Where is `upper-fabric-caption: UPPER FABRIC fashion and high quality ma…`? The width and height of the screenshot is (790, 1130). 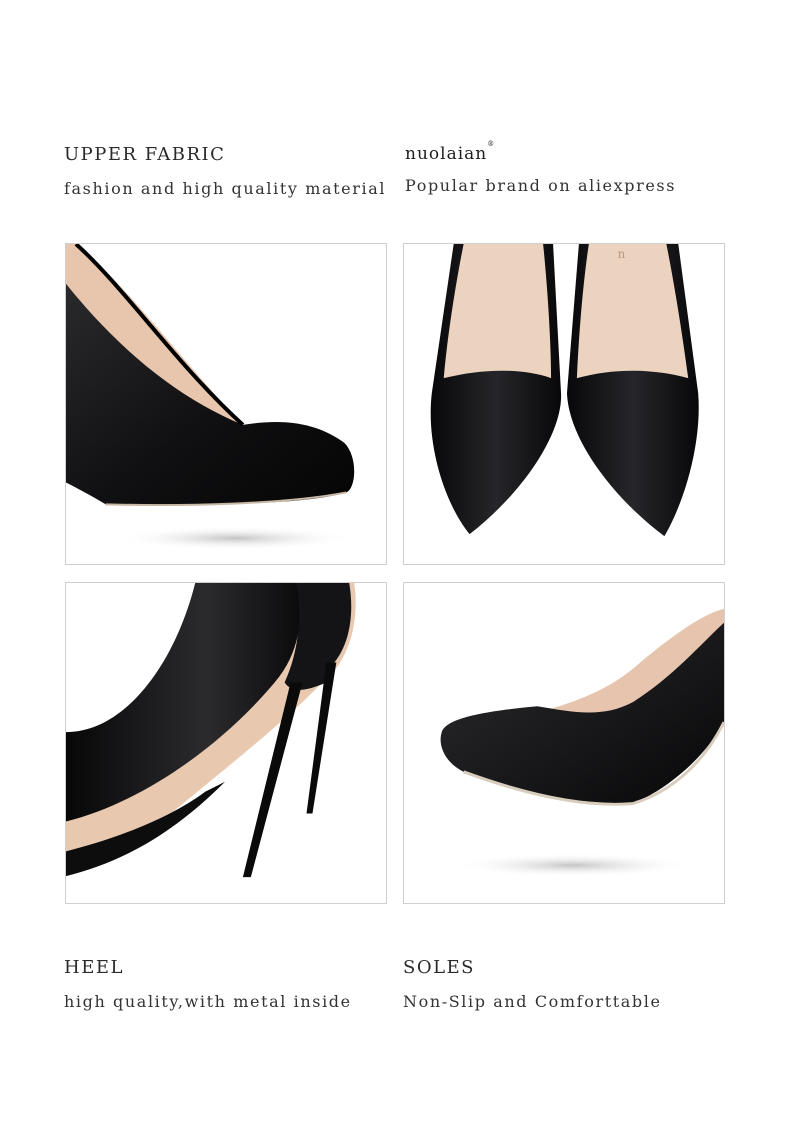
upper-fabric-caption: UPPER FABRIC fashion and high quality ma… is located at coordinates (225, 171).